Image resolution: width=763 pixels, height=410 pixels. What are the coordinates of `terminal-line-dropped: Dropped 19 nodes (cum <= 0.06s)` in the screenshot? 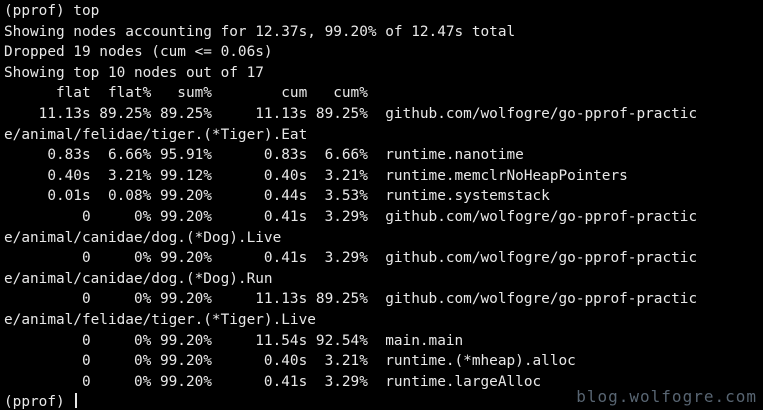 It's located at (138, 52).